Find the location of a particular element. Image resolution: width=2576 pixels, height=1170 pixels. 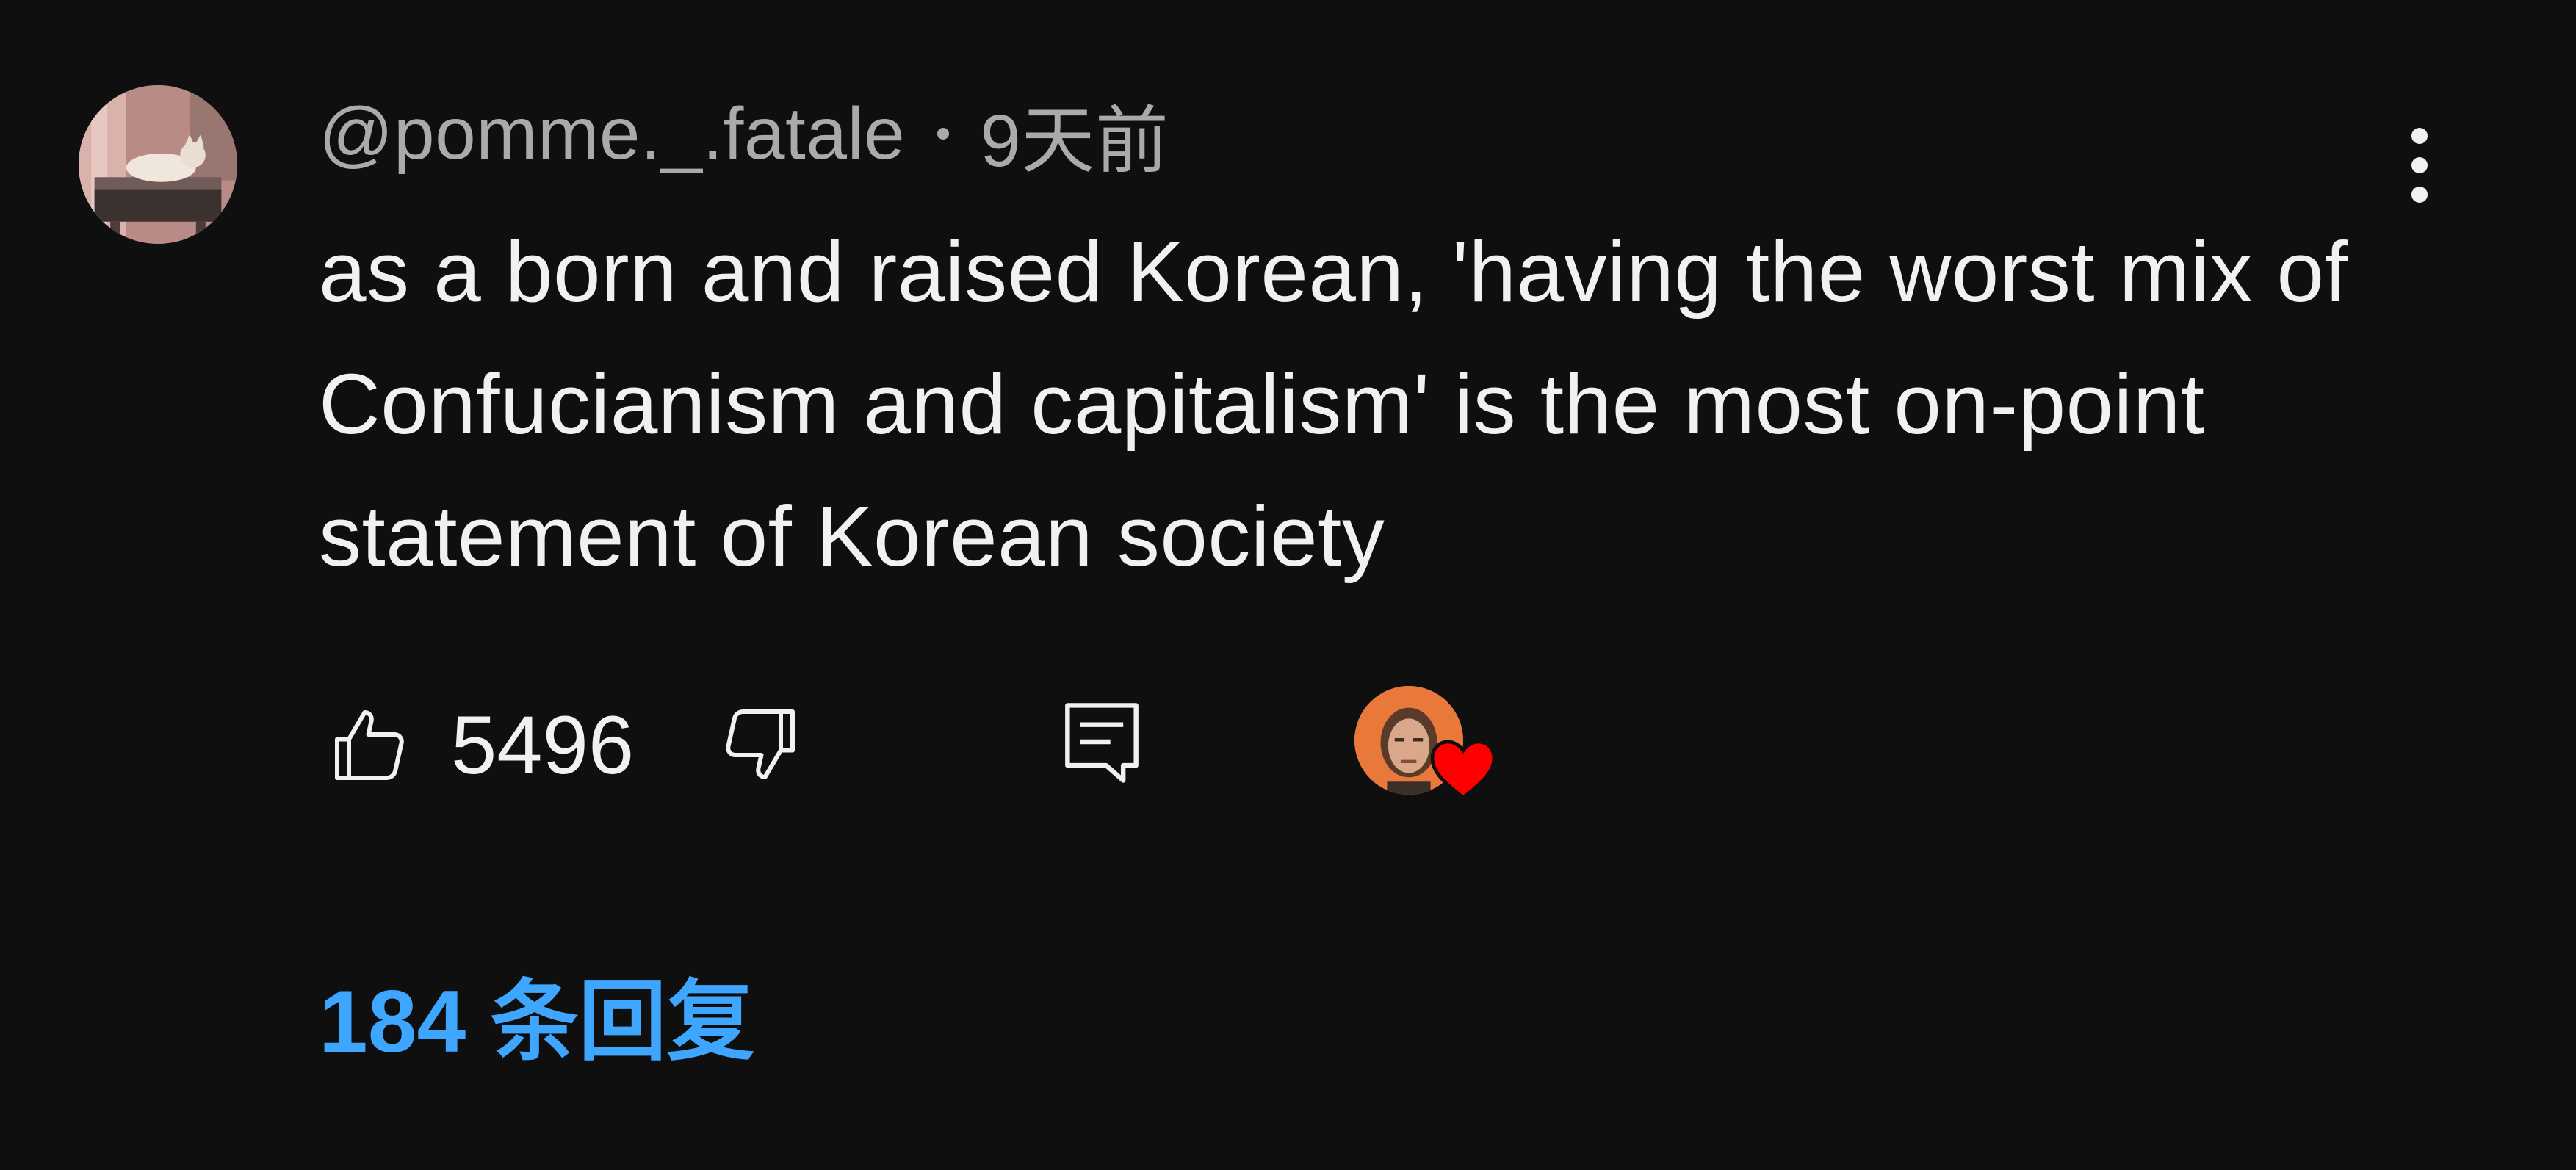

thumbs-down-icon is located at coordinates (760, 744).